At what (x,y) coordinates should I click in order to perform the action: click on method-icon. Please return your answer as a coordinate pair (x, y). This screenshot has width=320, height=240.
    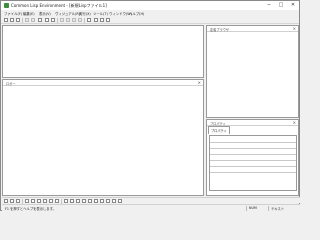
    Looking at the image, I should click on (120, 201).